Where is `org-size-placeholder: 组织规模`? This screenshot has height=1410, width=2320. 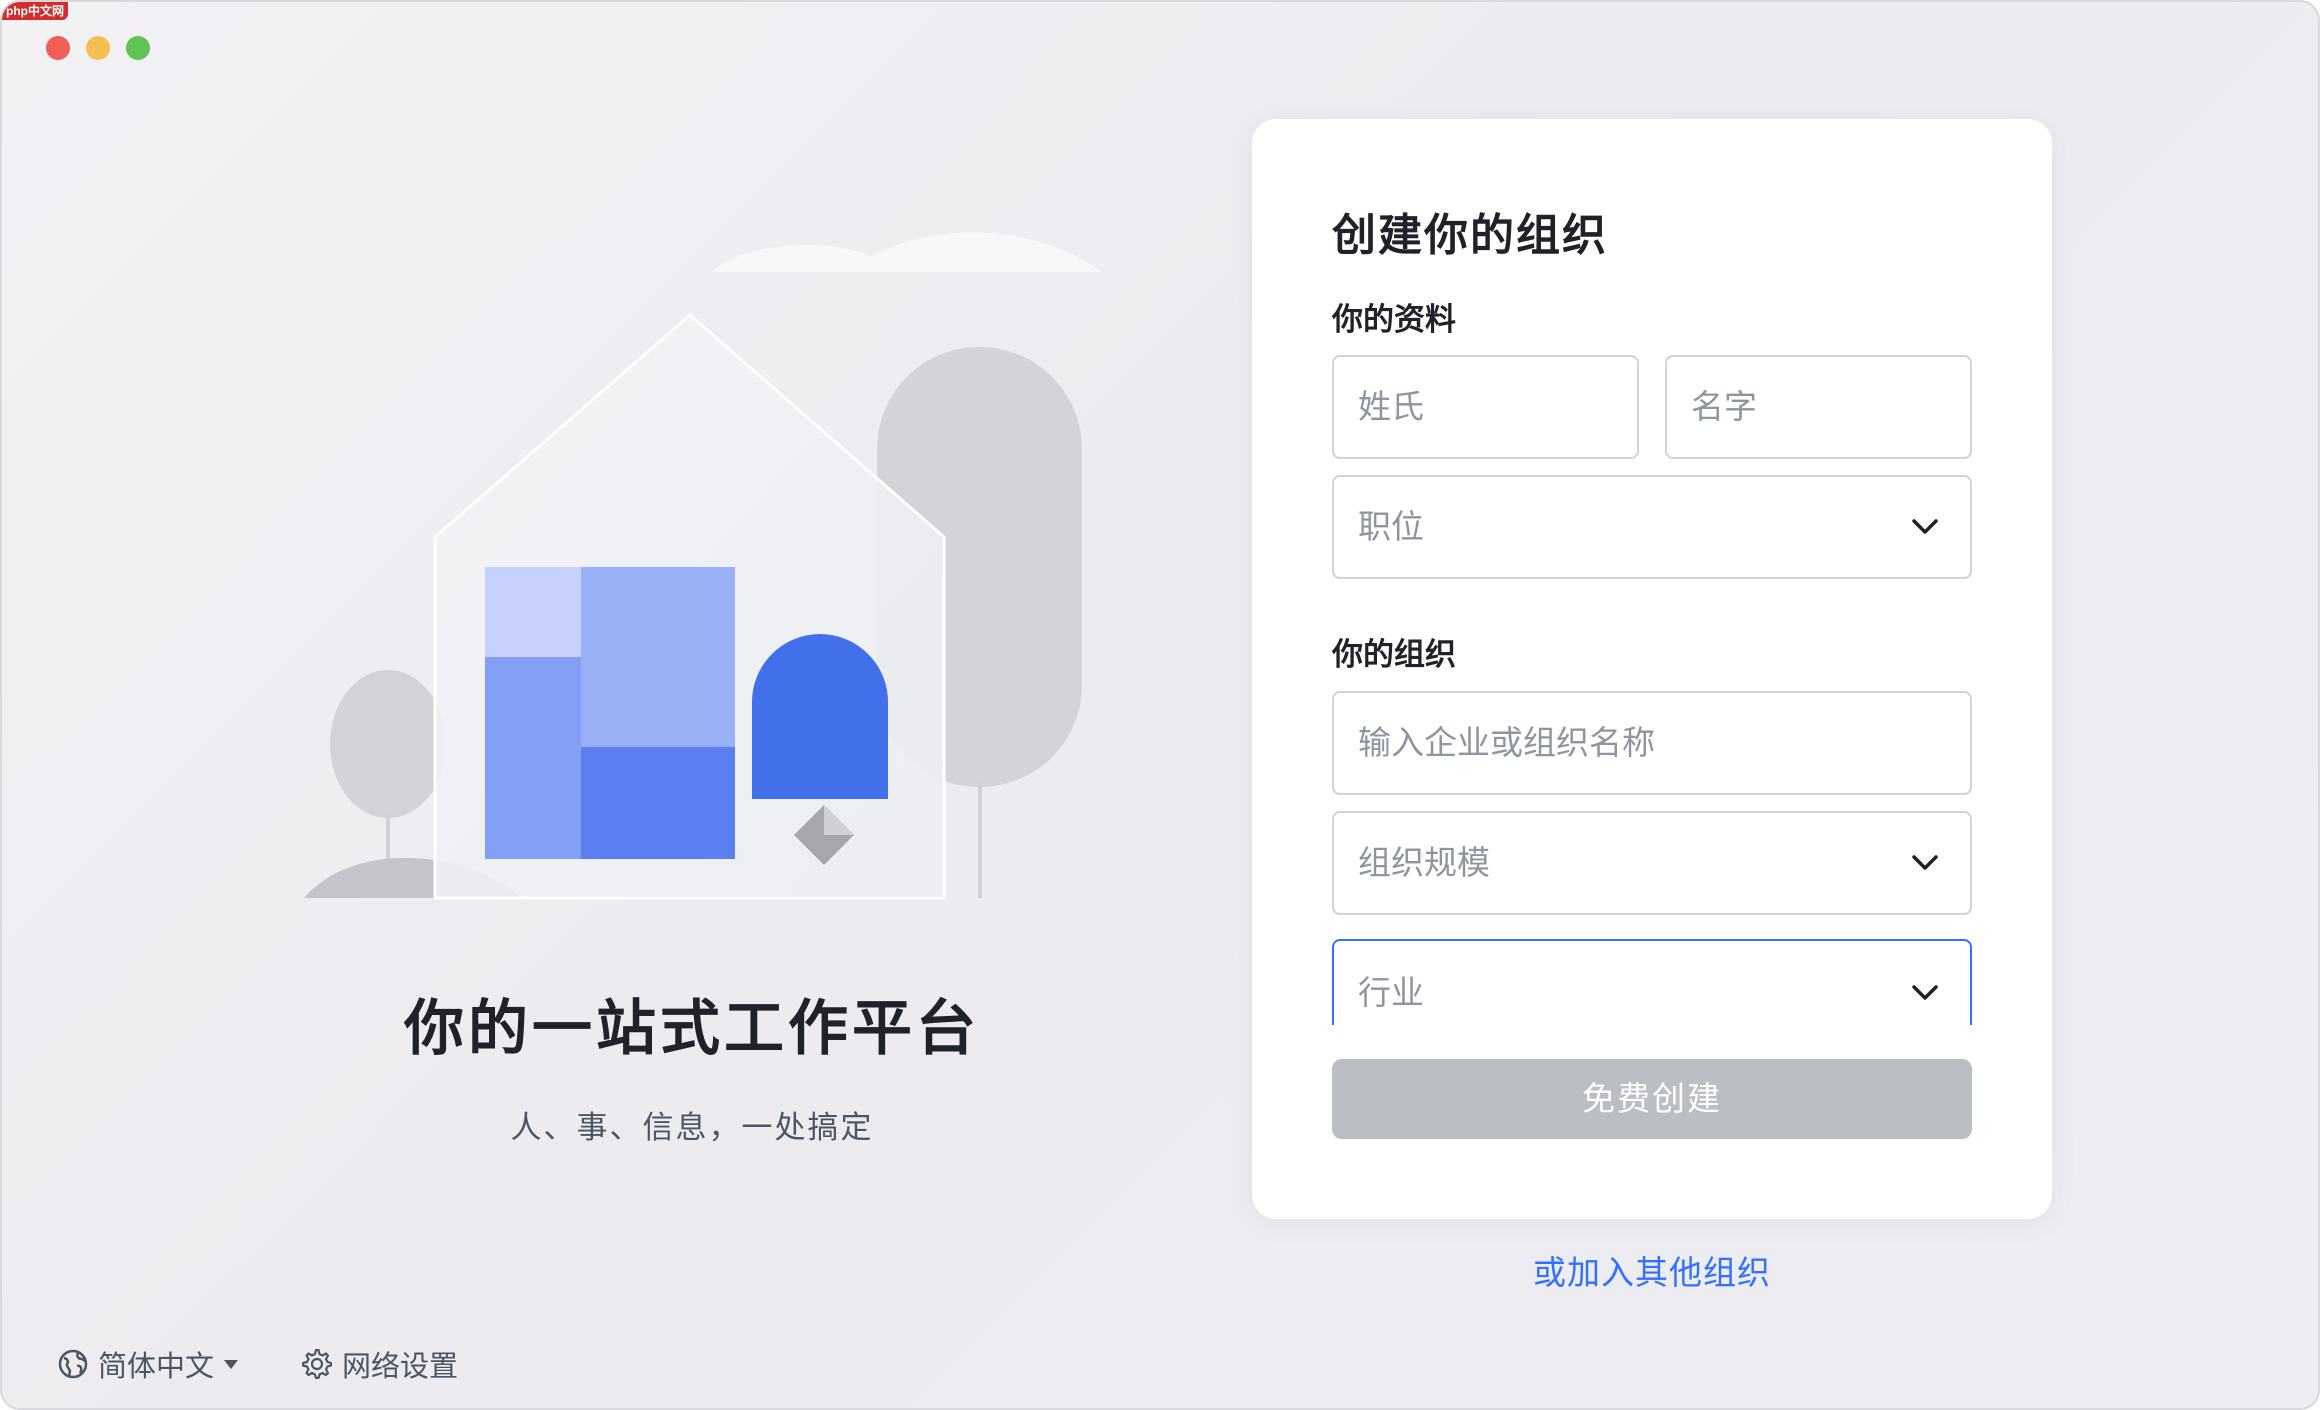 org-size-placeholder: 组织规模 is located at coordinates (1424, 862).